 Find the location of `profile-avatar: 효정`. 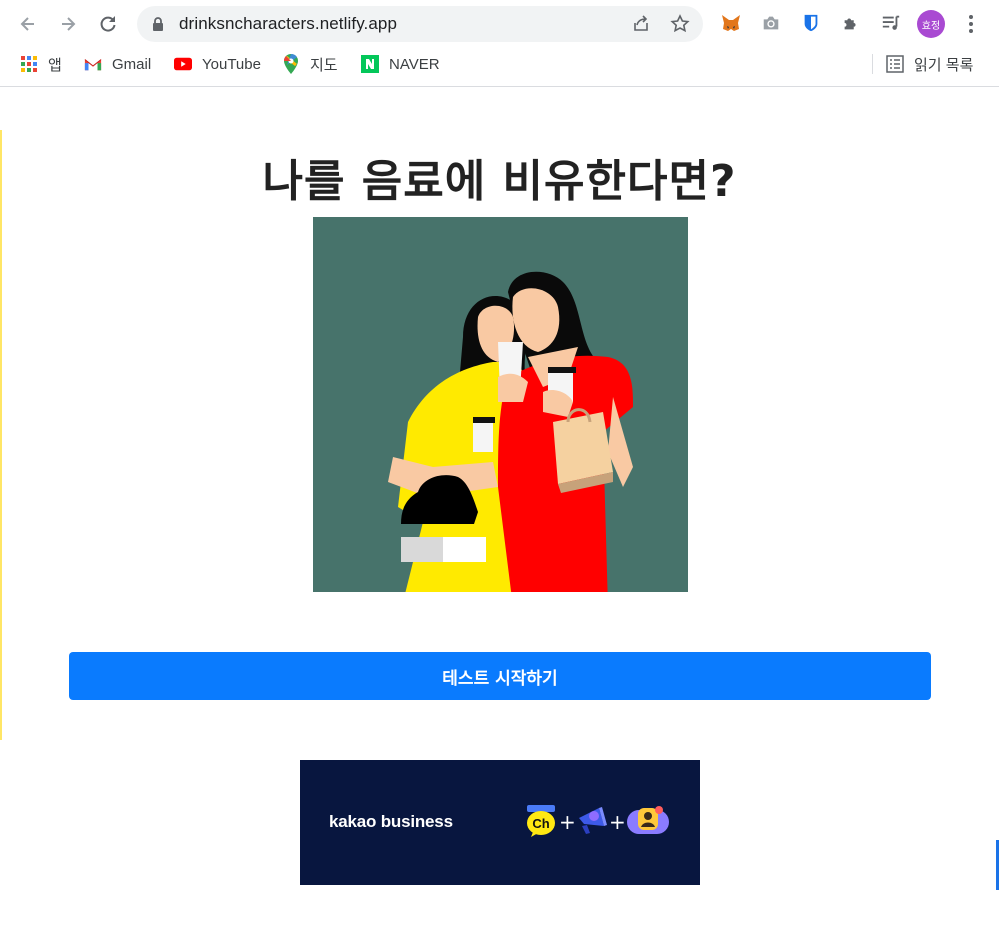

profile-avatar: 효정 is located at coordinates (931, 24).